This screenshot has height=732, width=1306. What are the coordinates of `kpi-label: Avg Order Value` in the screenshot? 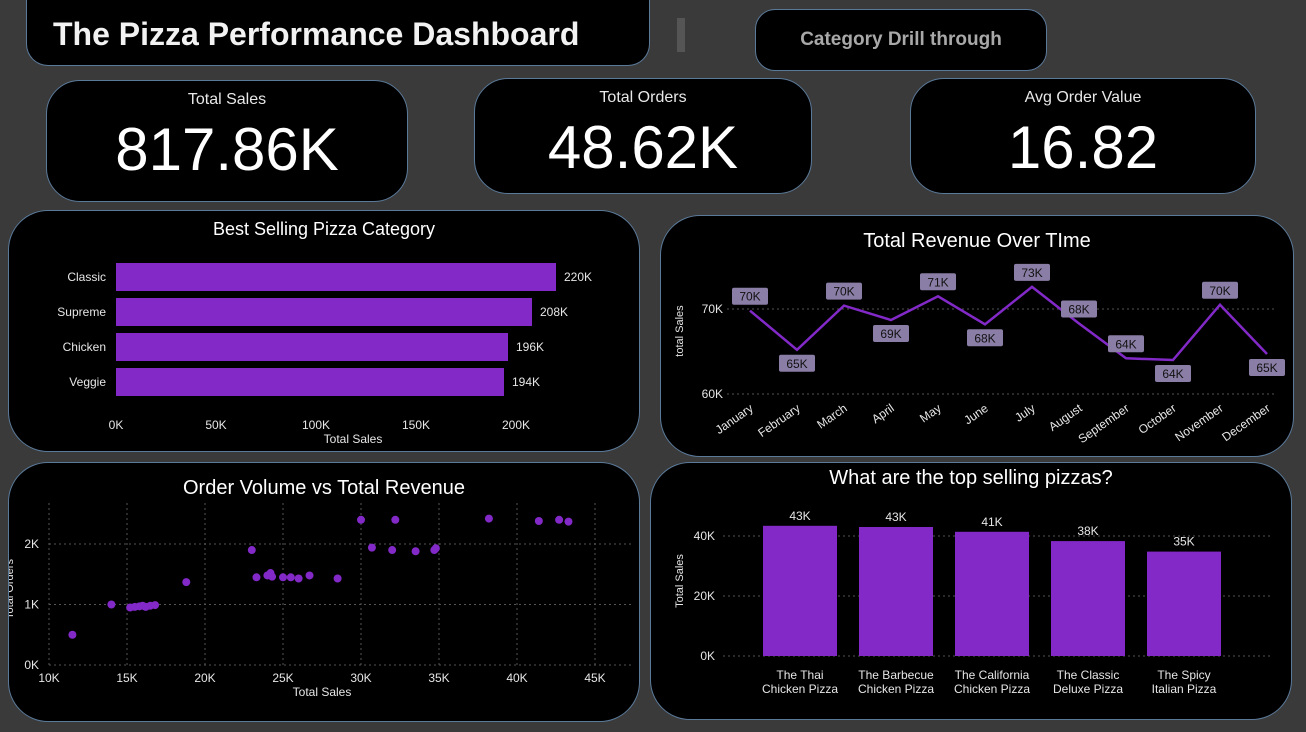 It's located at (1083, 97).